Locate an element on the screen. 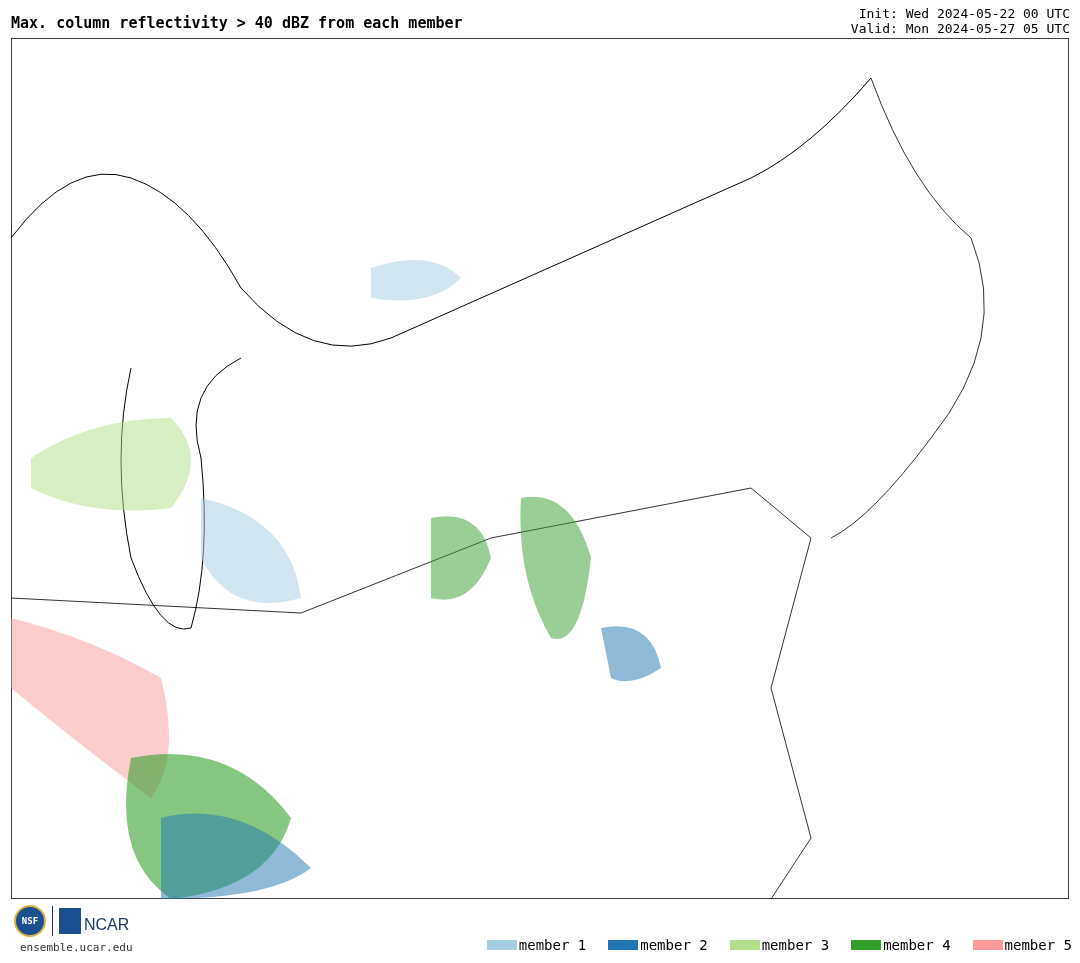 This screenshot has width=1080, height=963. legend-label: member 3 is located at coordinates (795, 945).